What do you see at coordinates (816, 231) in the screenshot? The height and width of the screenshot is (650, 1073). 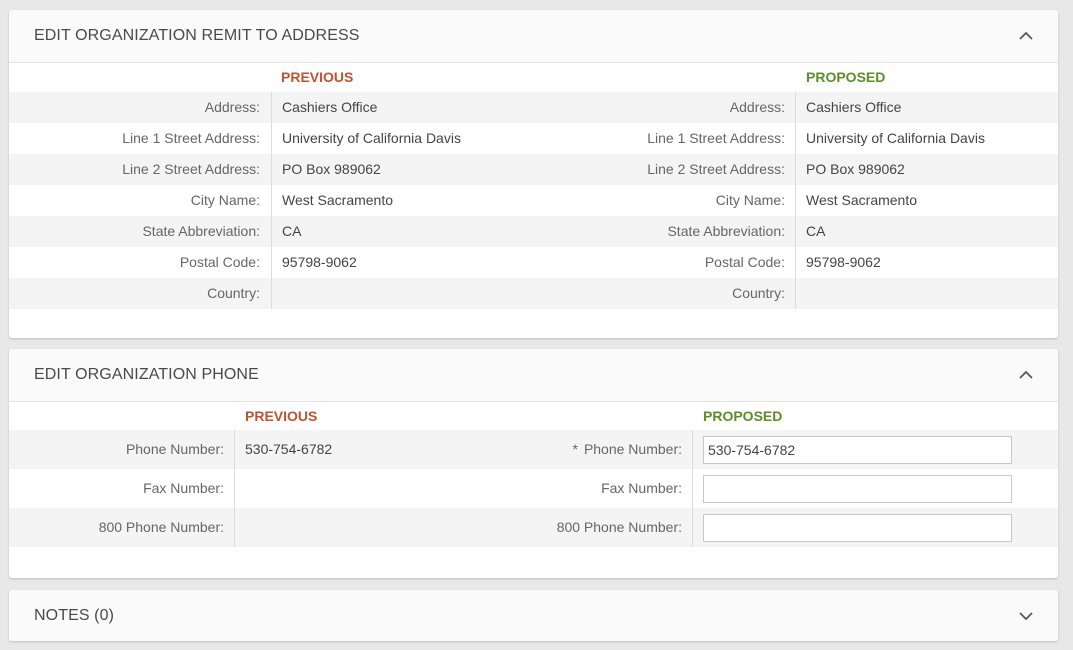 I see `proposed-value: CA` at bounding box center [816, 231].